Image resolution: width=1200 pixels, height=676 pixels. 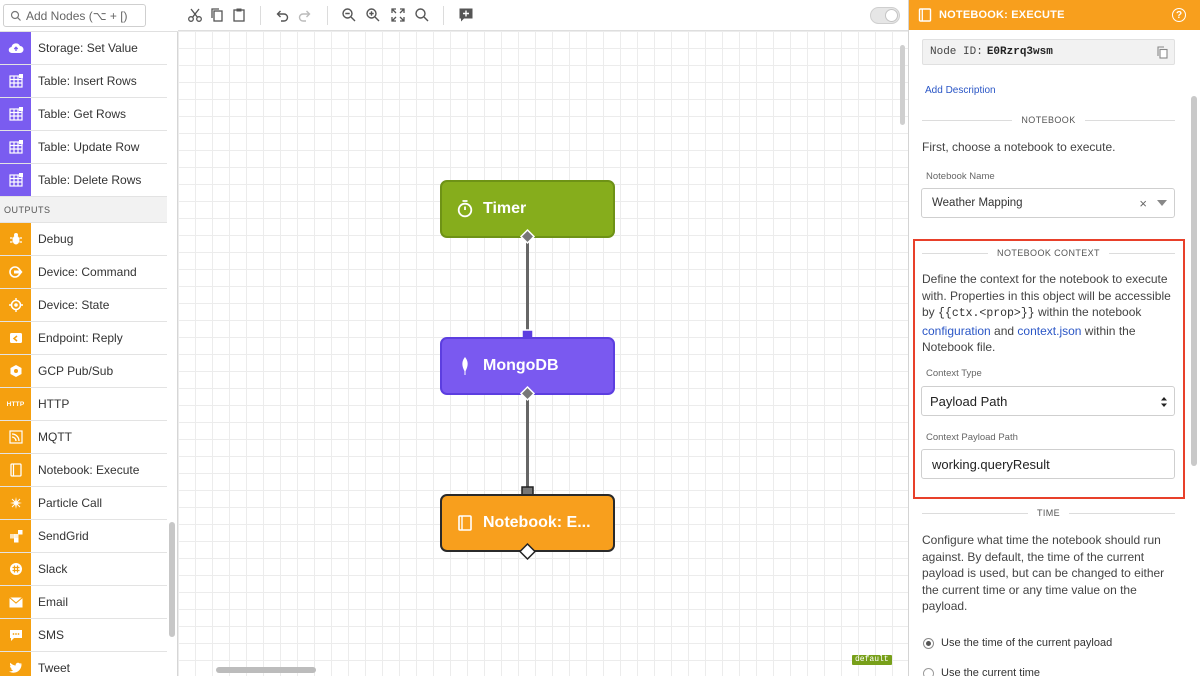 What do you see at coordinates (89, 470) in the screenshot?
I see `palette-item-label: Notebook: Execute` at bounding box center [89, 470].